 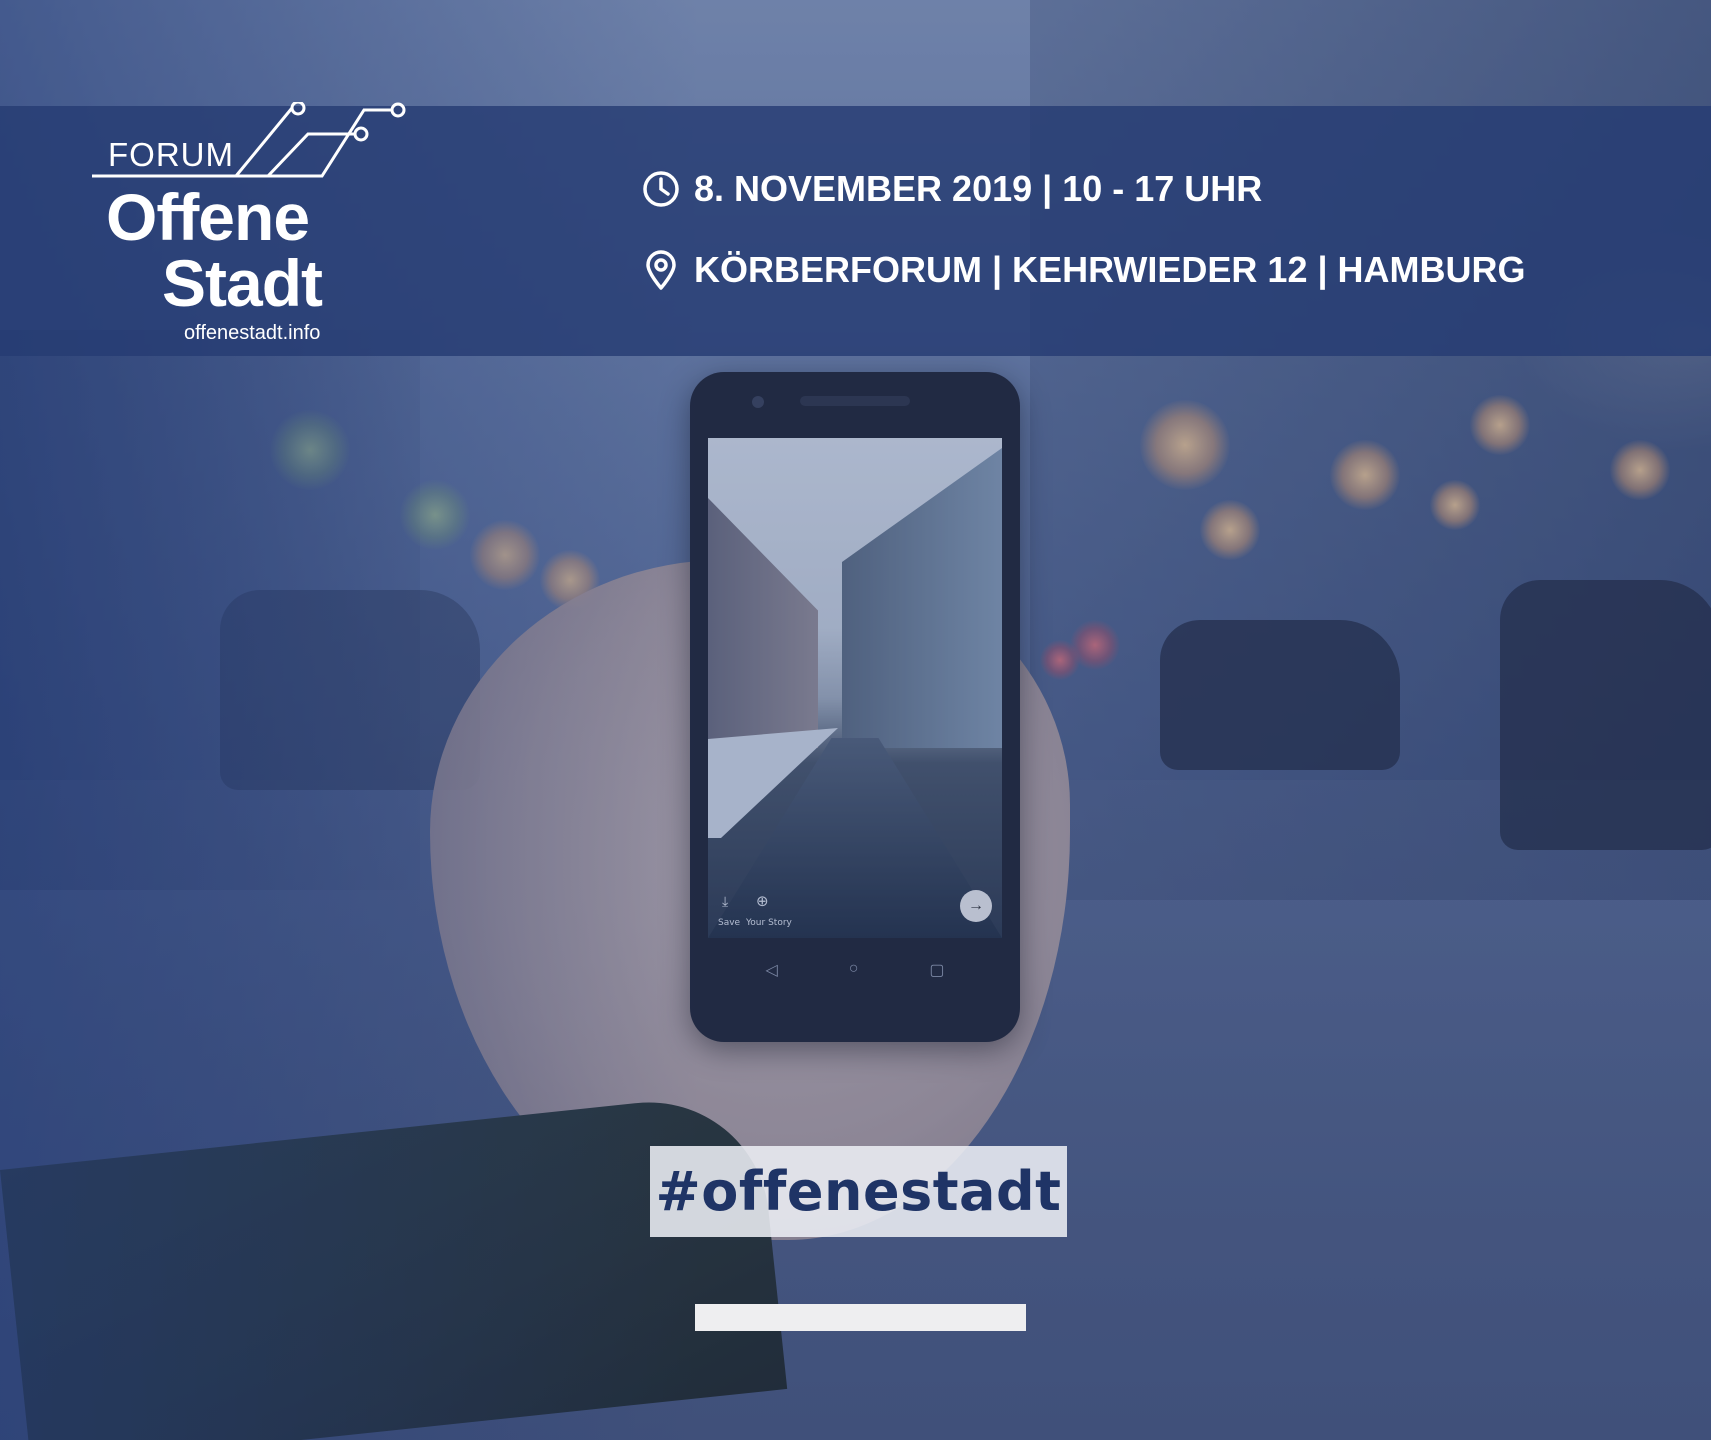 I want to click on event-date-text: 8. NOVEMBER 2019 | 10 - 17 UHR, so click(x=978, y=188).